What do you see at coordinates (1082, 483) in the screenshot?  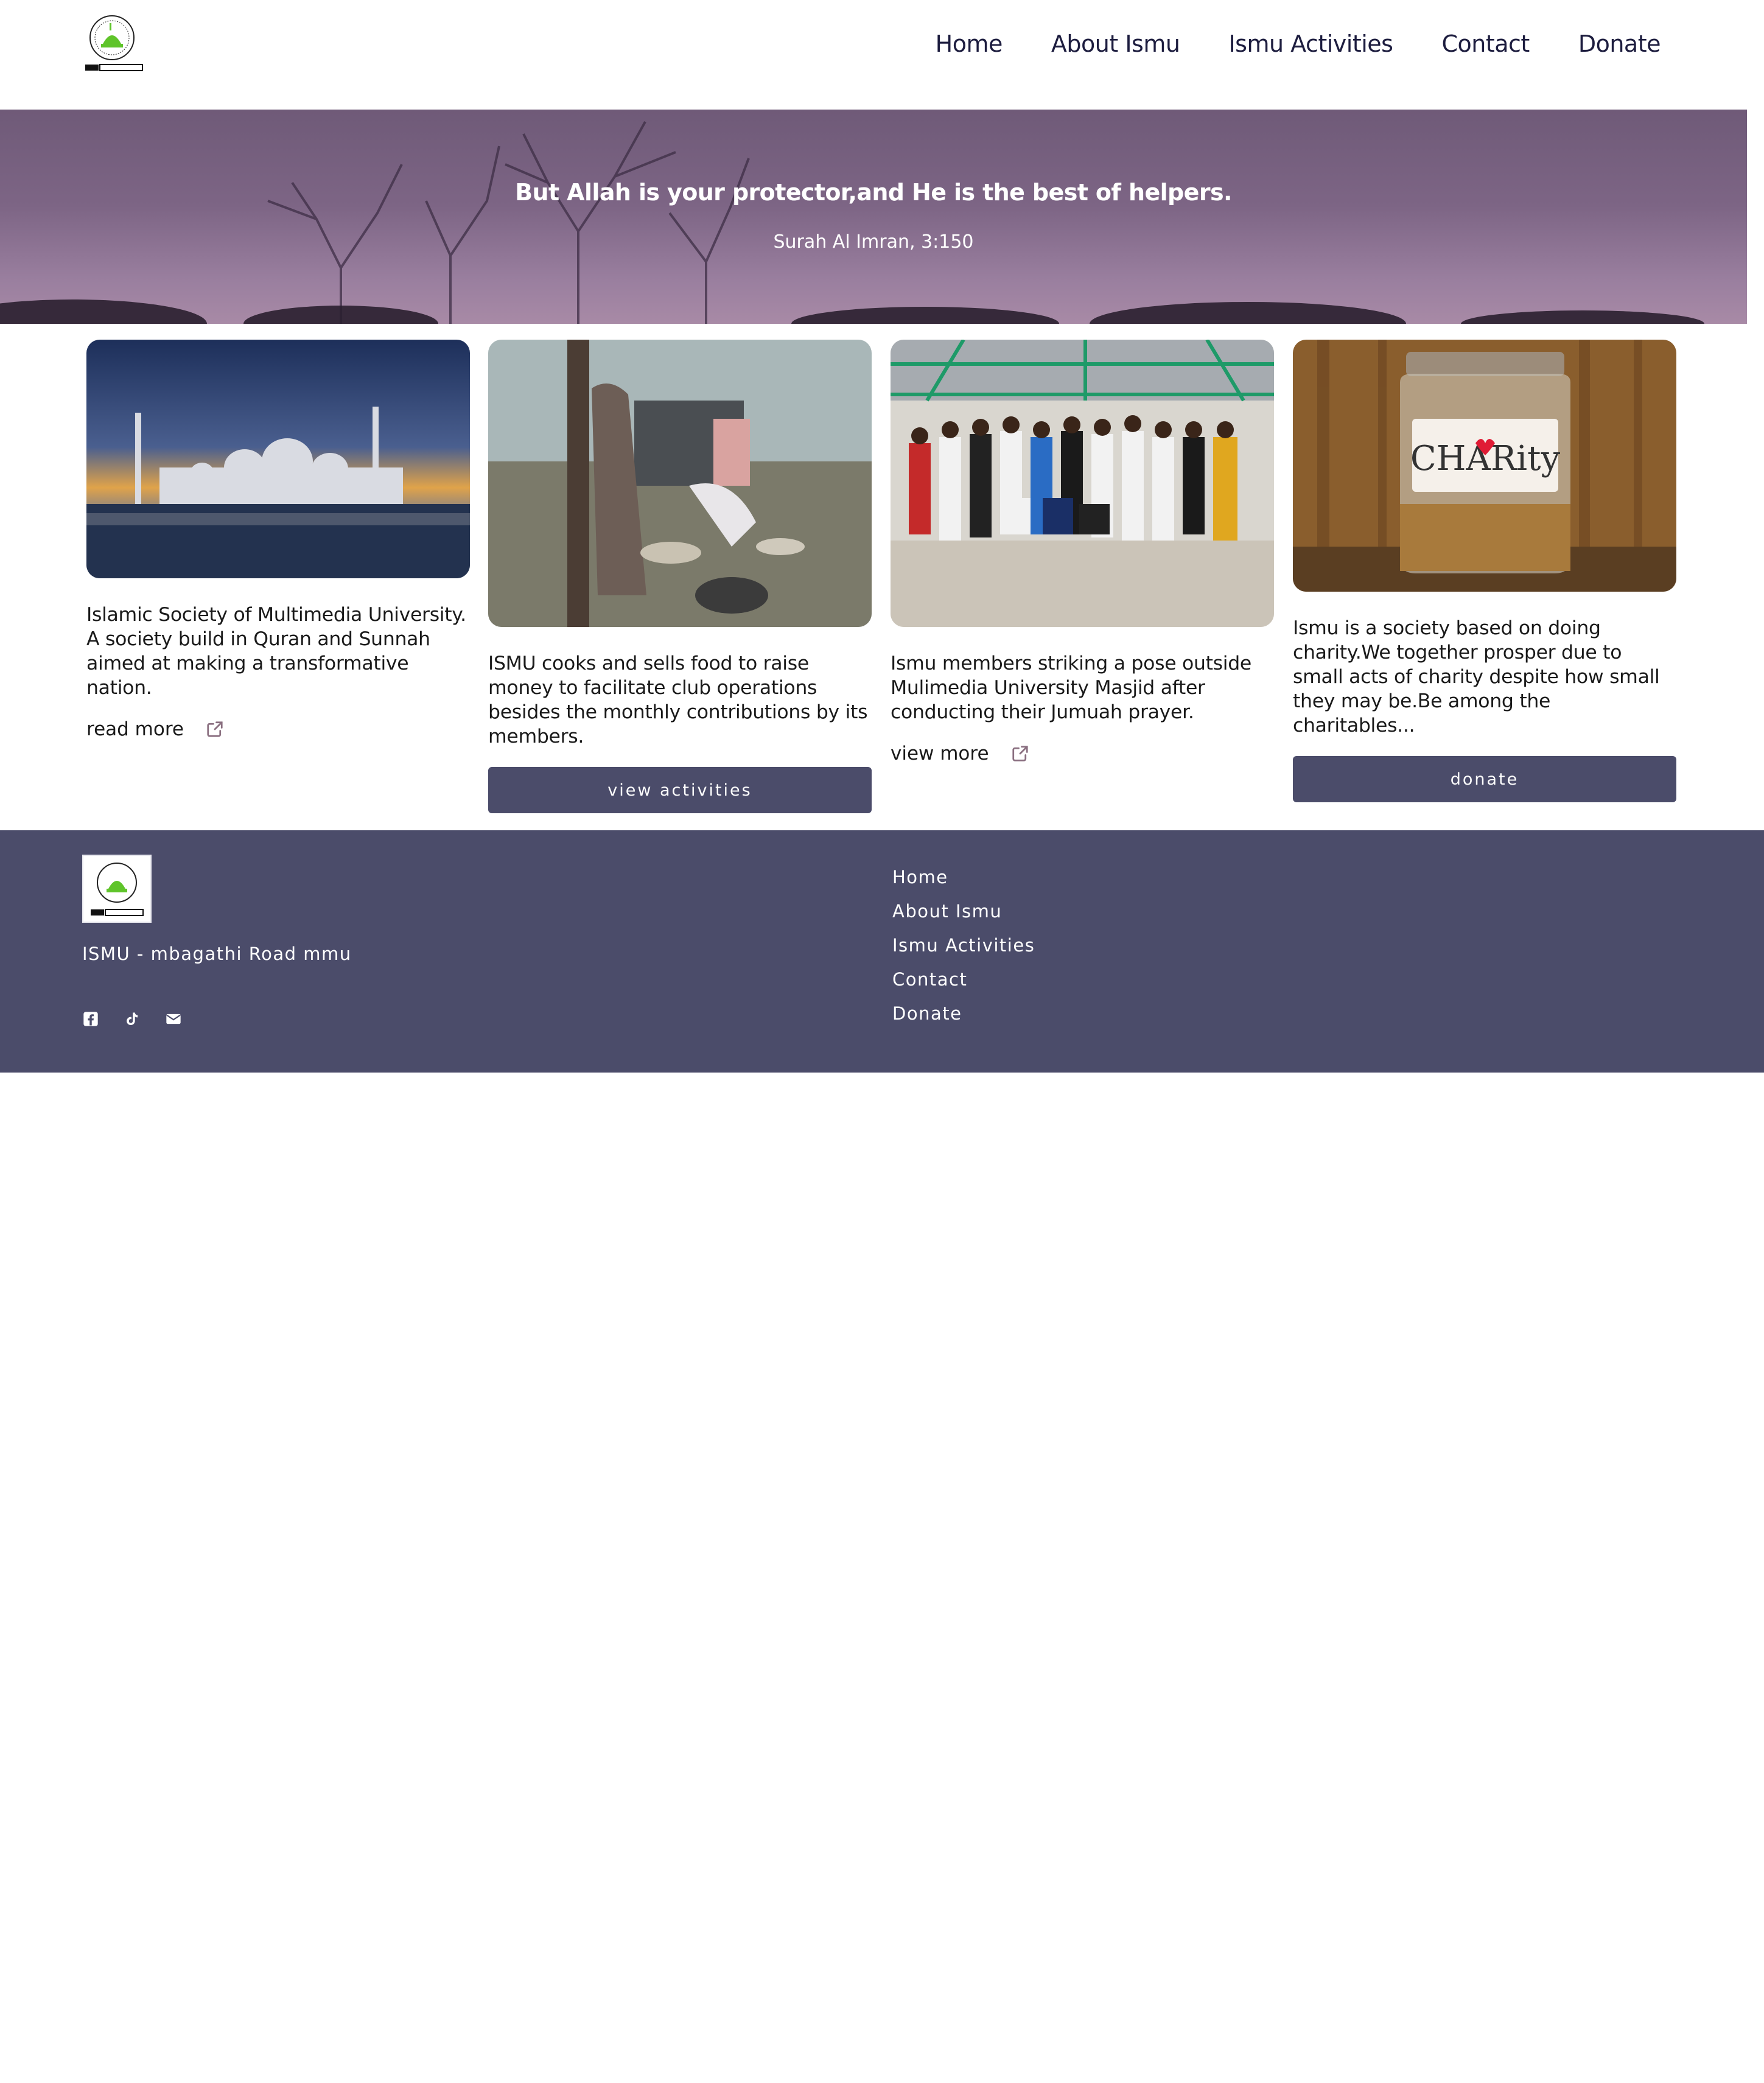 I see `group-photo-masjid` at bounding box center [1082, 483].